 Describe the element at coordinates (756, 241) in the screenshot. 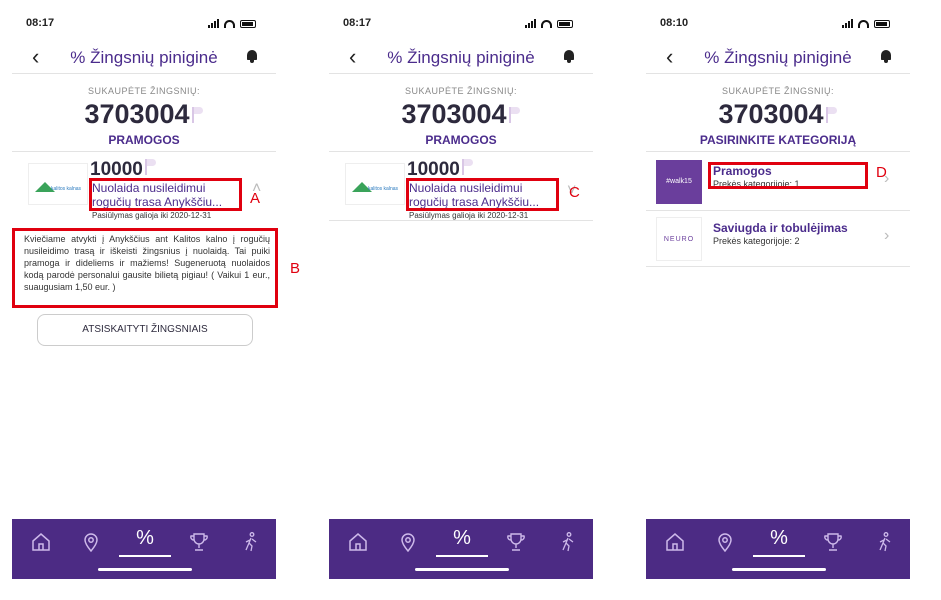

I see `category-count: Prekės kategorijoje: 2` at that location.